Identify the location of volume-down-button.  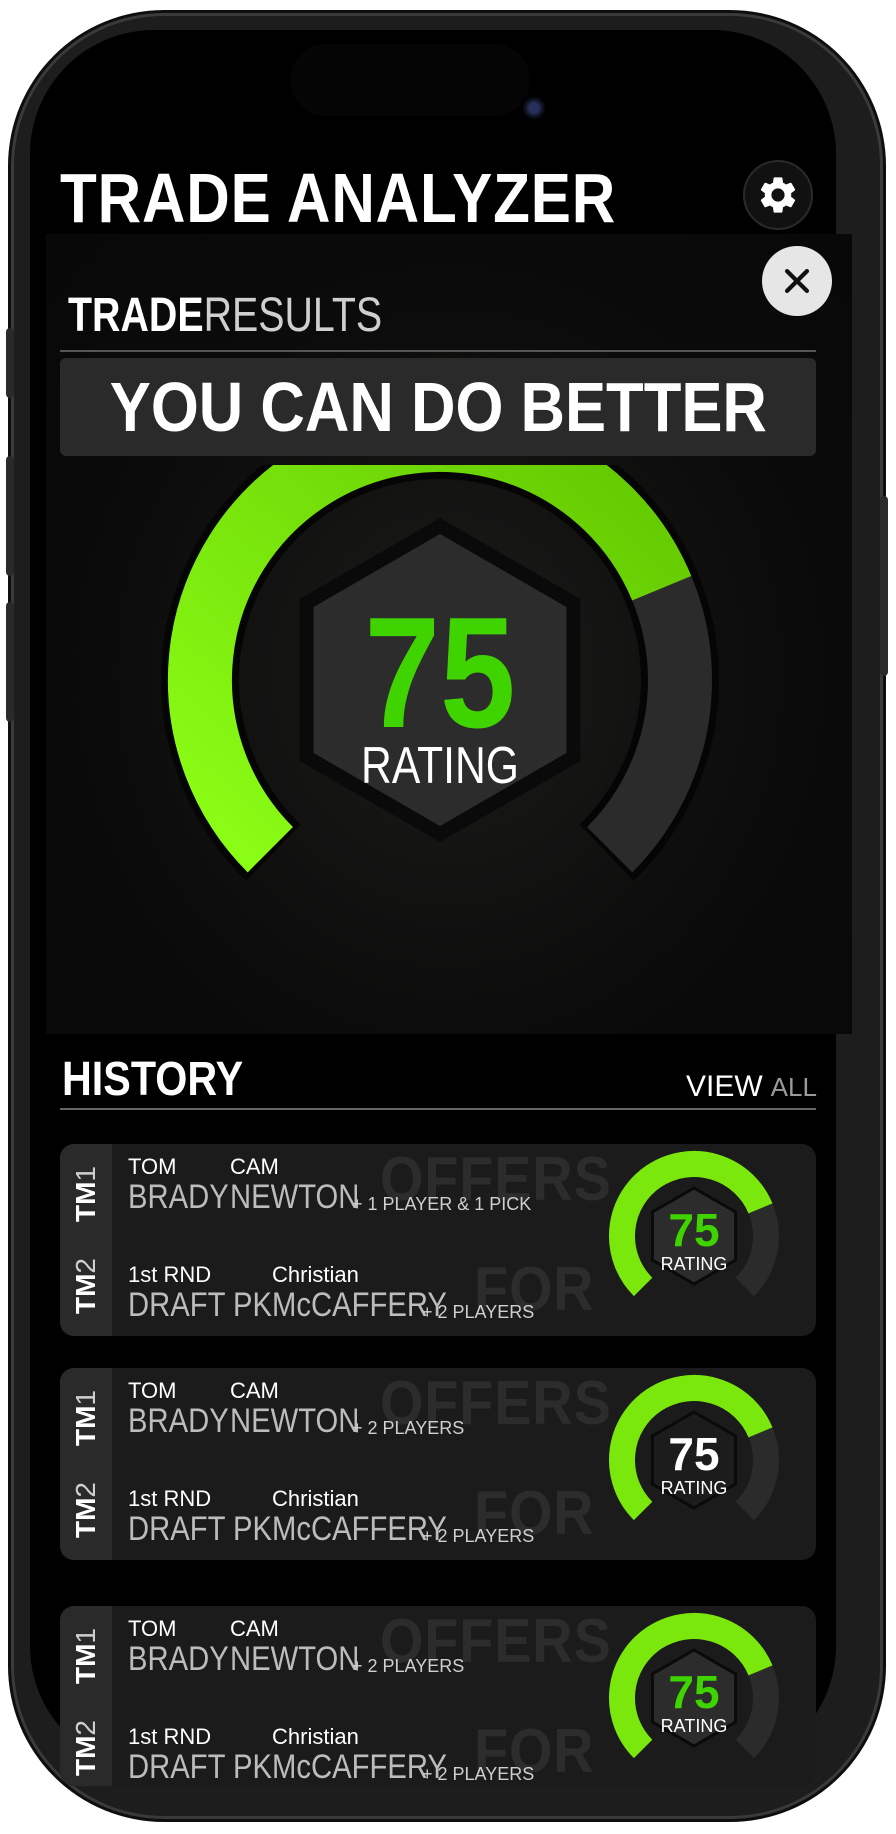
(10, 662).